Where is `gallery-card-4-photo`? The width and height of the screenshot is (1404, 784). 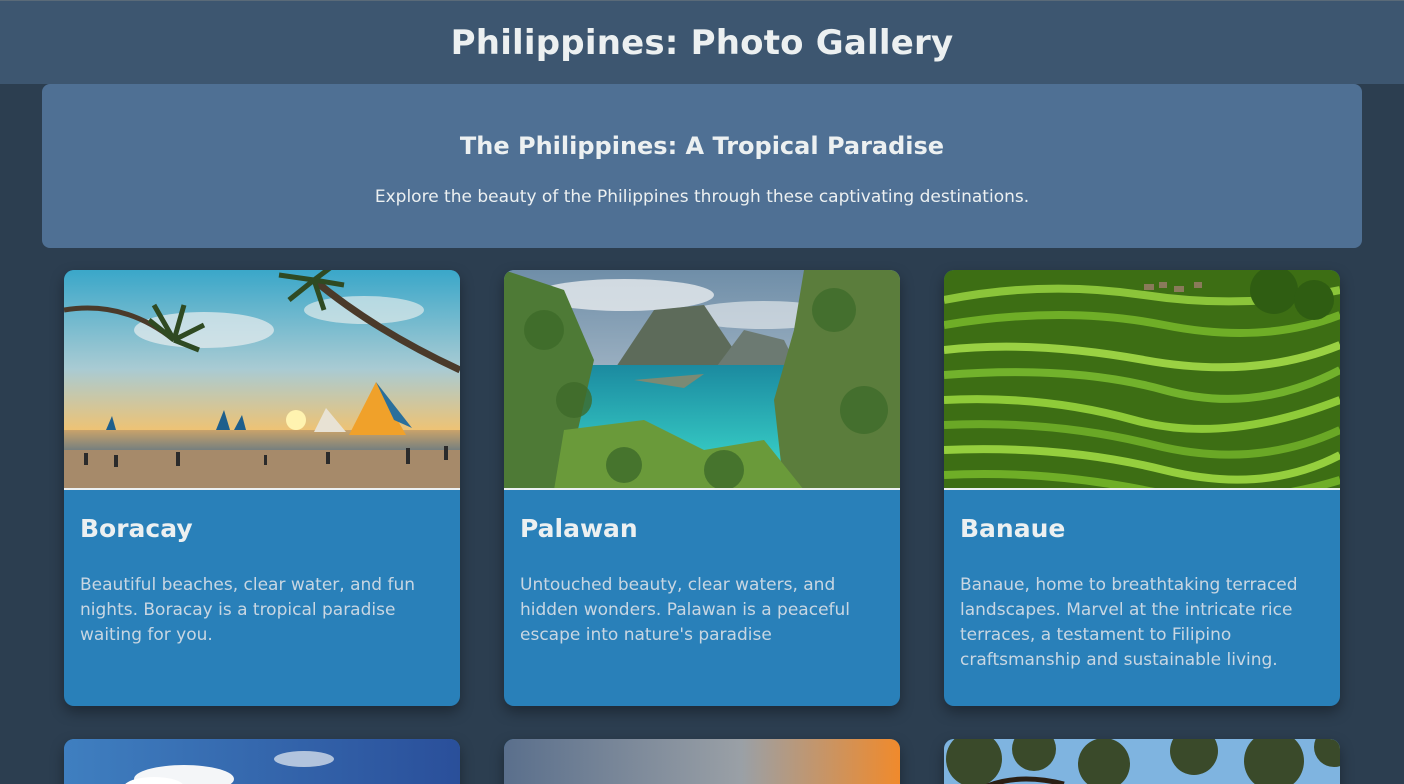 gallery-card-4-photo is located at coordinates (262, 761).